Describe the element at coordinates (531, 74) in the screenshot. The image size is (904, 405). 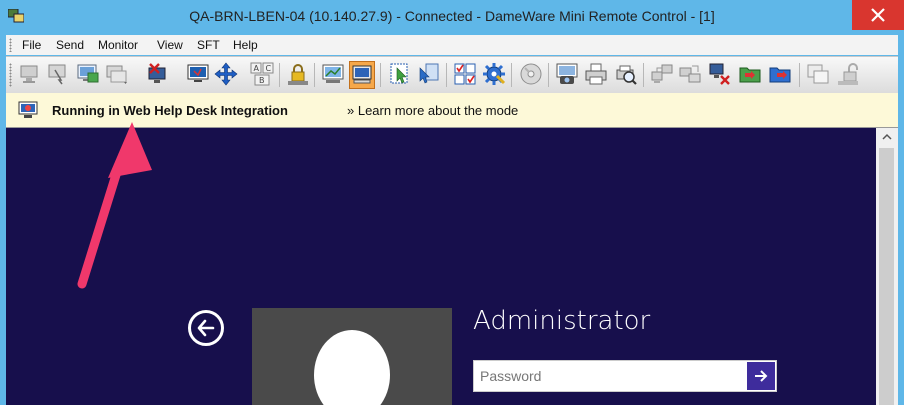
I see `disc-icon` at that location.